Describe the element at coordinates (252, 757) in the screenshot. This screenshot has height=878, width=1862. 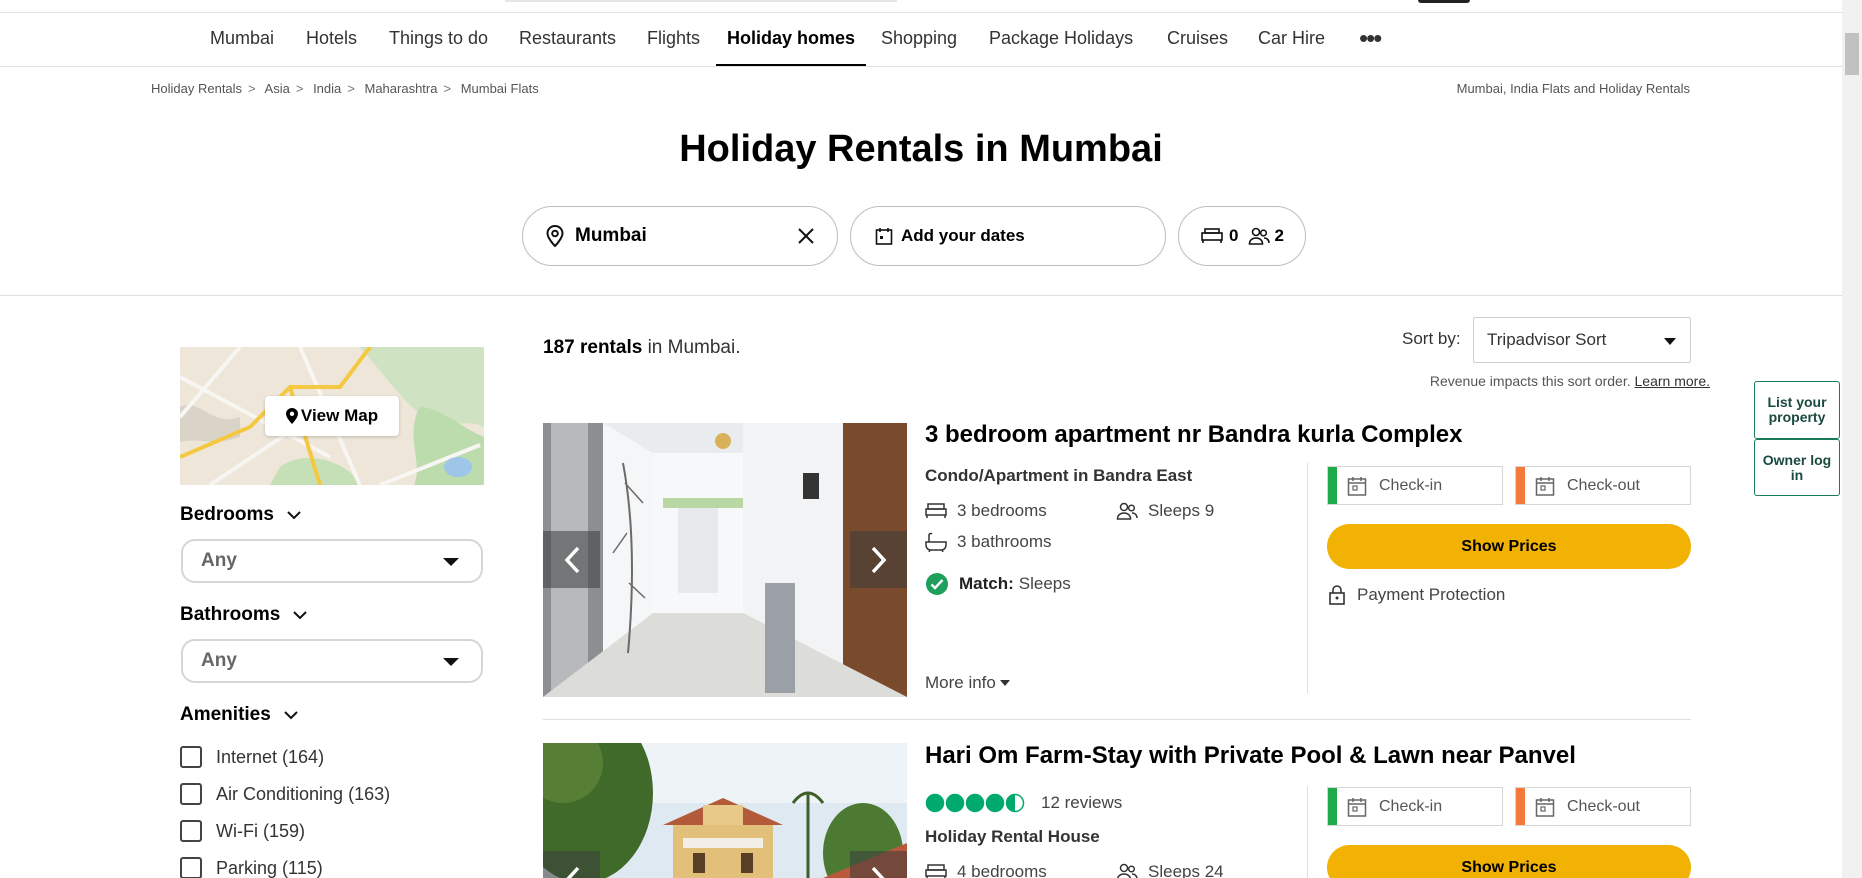
I see `amenity-checkbox-internet: Internet (164)` at that location.